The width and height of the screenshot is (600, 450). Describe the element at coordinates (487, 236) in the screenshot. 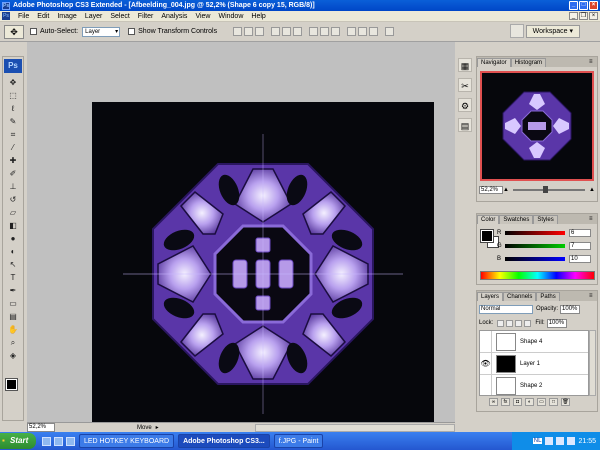

I see `foreground-color-box` at that location.